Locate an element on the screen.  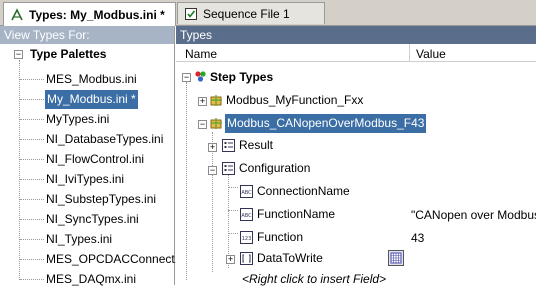
array-icon is located at coordinates (246, 258).